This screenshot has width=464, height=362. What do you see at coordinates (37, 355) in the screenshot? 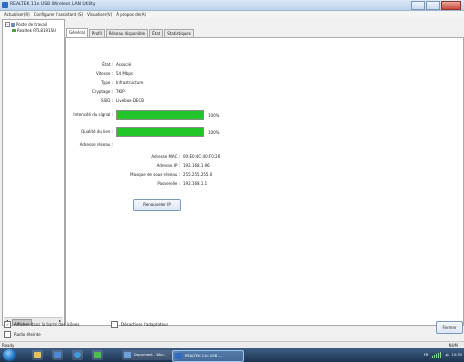
I see `taskbar-explorer-icon` at bounding box center [37, 355].